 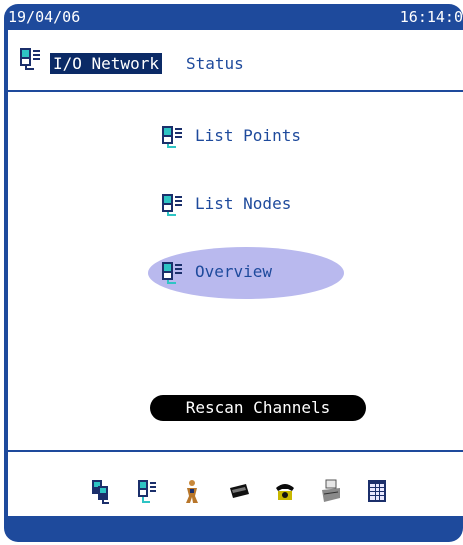 What do you see at coordinates (101, 491) in the screenshot?
I see `network-nodes-icon` at bounding box center [101, 491].